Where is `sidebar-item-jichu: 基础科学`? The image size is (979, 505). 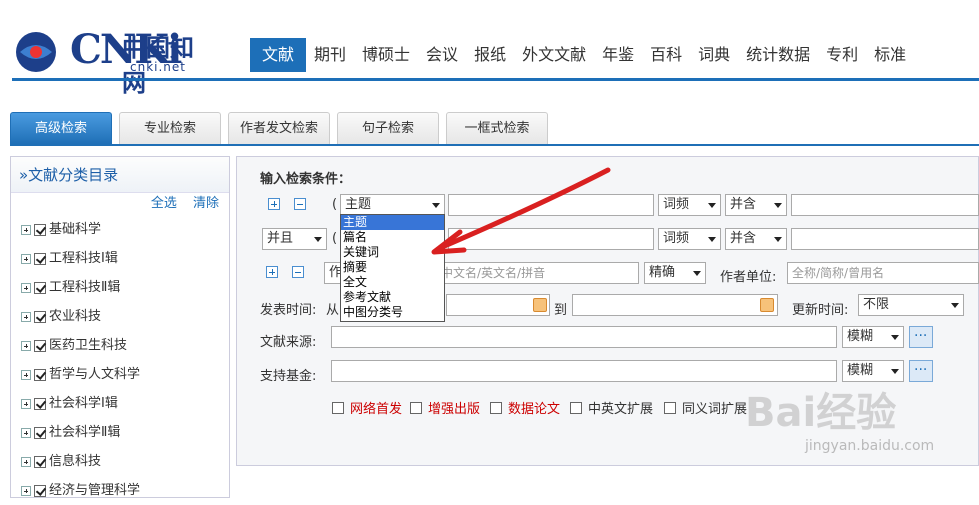 sidebar-item-jichu: 基础科学 is located at coordinates (120, 229).